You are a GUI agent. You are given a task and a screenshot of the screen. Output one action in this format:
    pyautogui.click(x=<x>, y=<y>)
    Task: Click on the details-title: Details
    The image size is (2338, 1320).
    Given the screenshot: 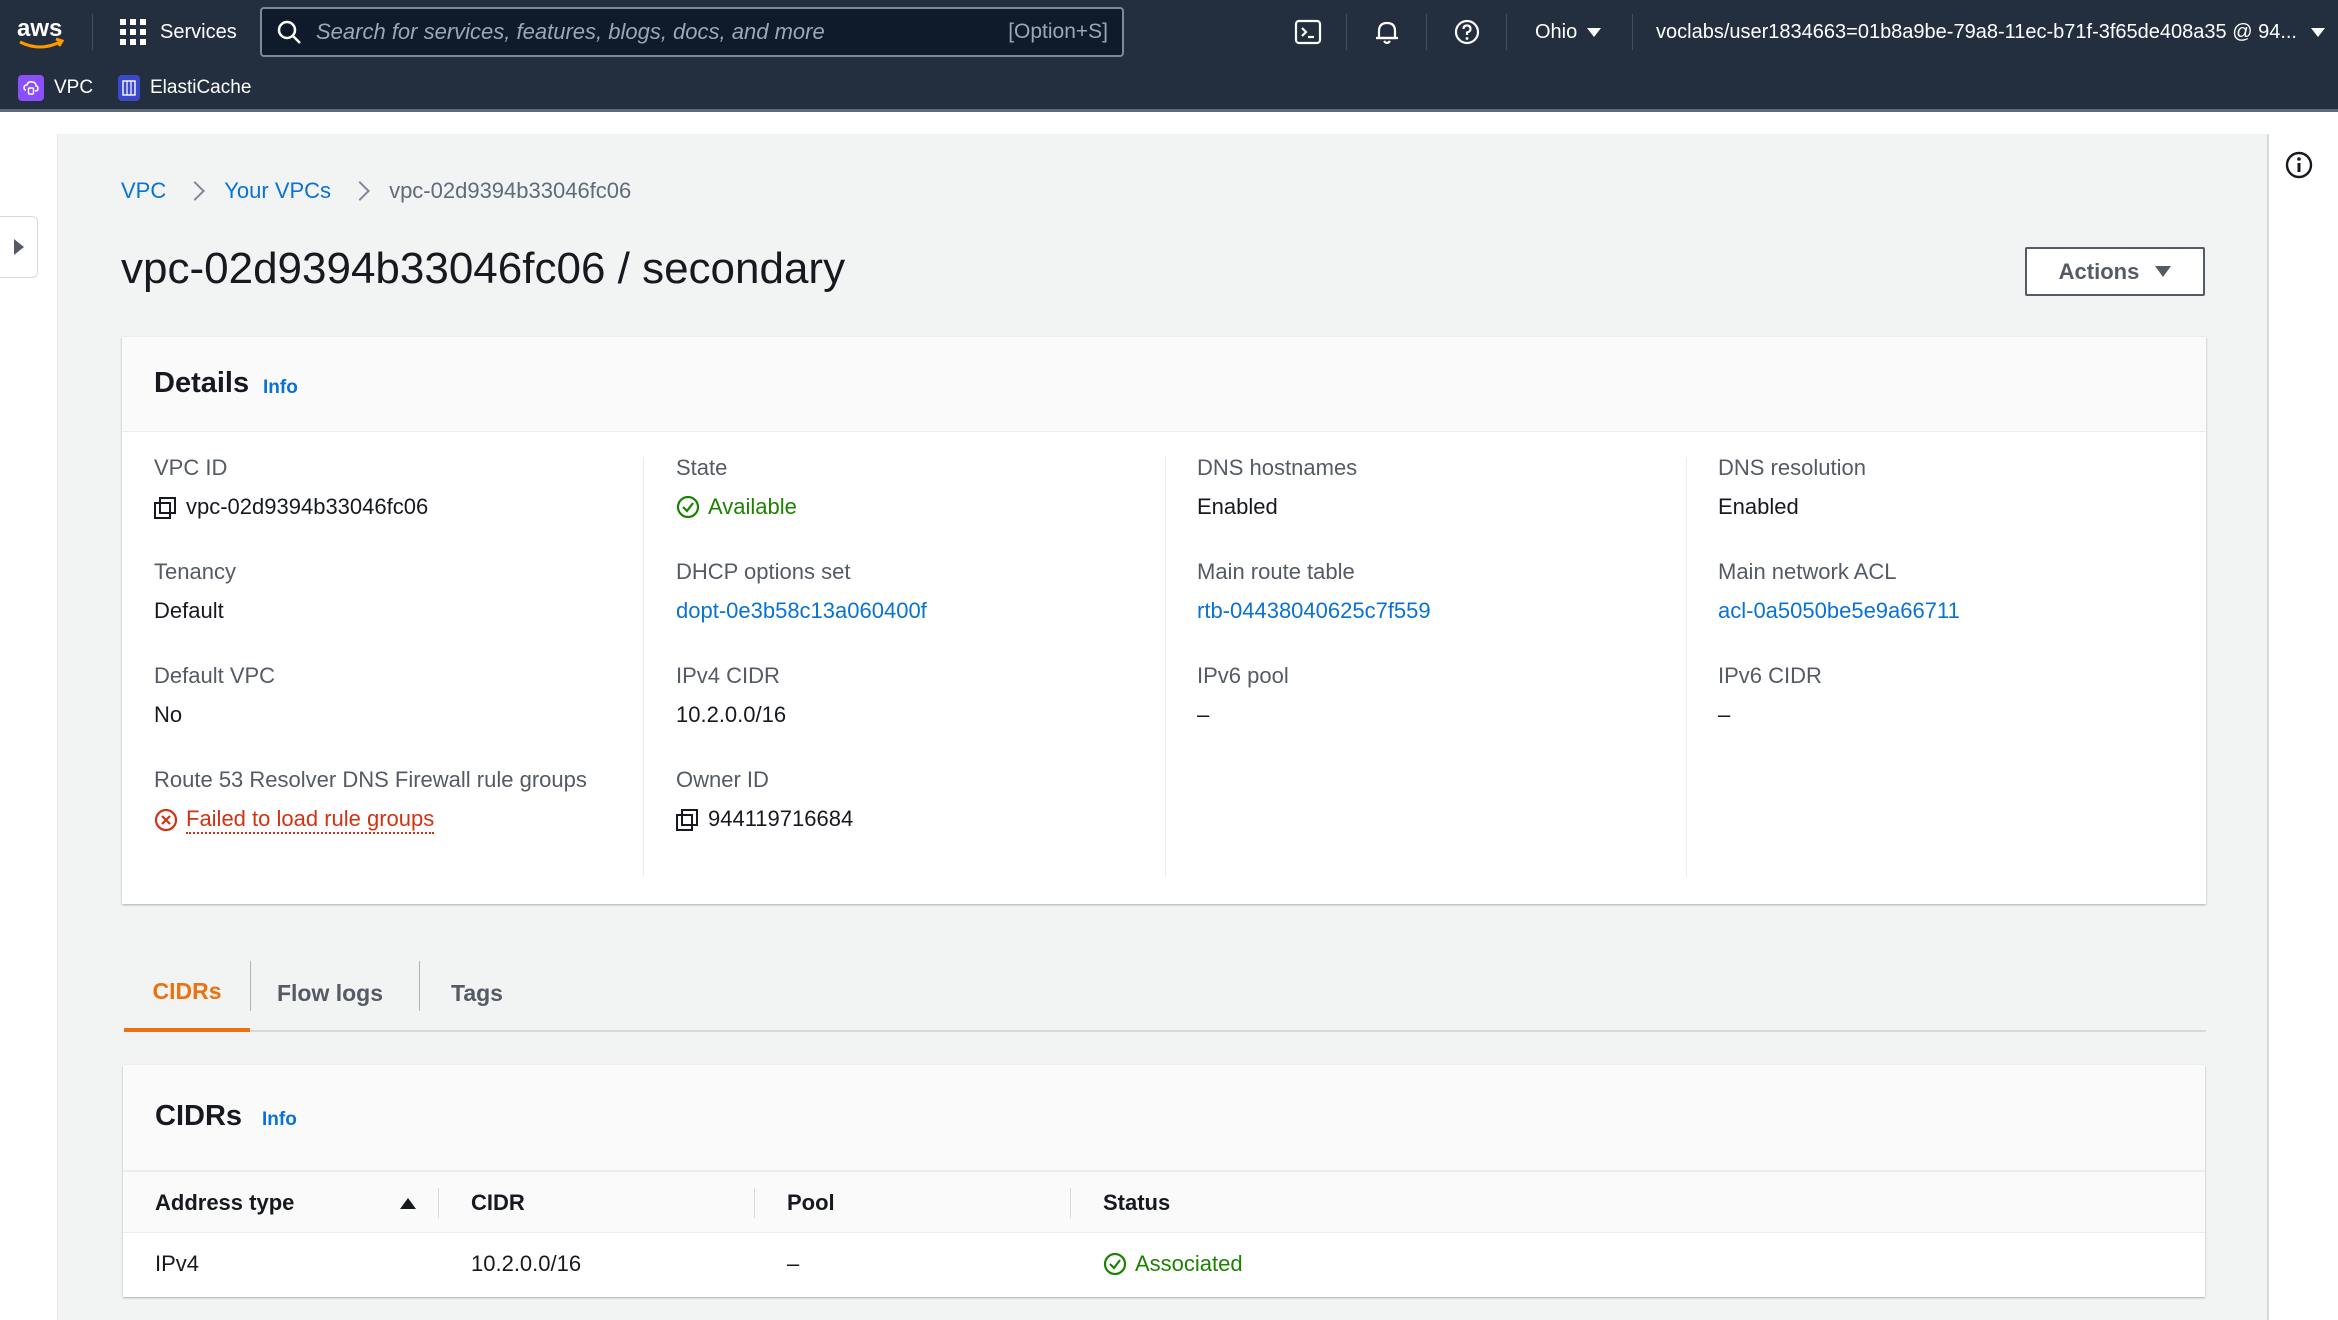 What is the action you would take?
    pyautogui.click(x=202, y=383)
    